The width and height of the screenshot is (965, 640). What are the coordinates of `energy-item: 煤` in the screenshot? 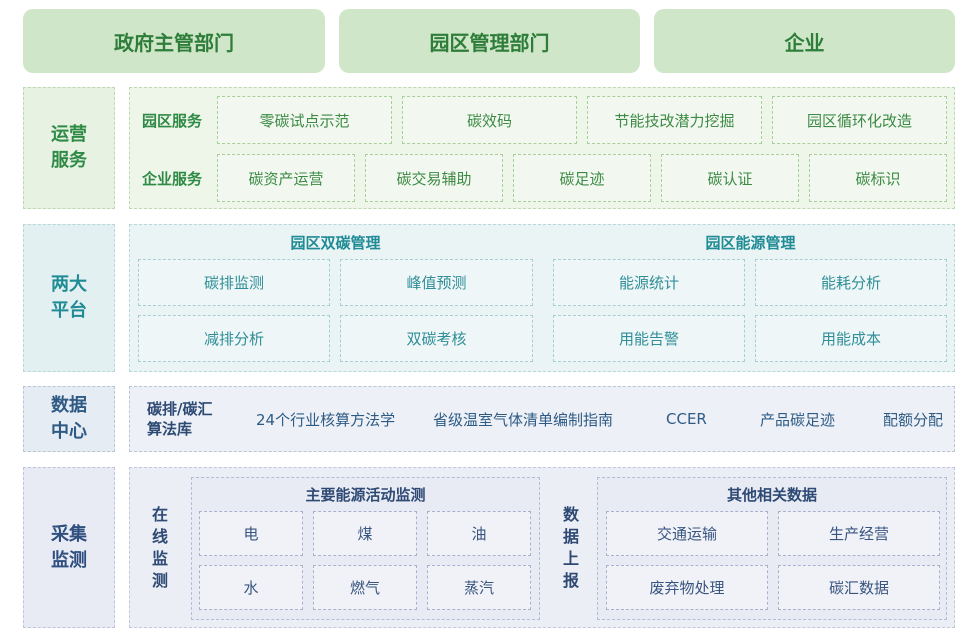 It's located at (365, 533).